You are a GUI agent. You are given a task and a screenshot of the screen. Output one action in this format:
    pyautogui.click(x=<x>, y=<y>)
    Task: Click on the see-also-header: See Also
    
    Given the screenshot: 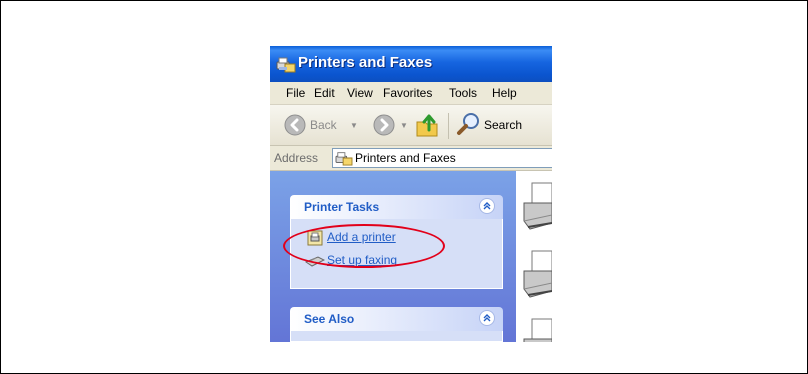 What is the action you would take?
    pyautogui.click(x=396, y=319)
    